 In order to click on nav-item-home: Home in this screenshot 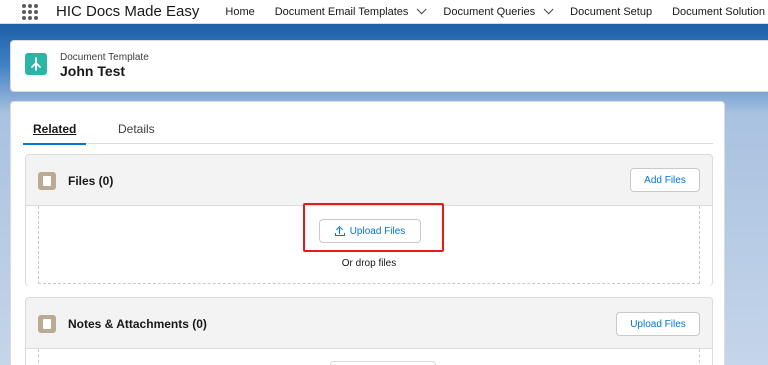, I will do `click(239, 12)`.